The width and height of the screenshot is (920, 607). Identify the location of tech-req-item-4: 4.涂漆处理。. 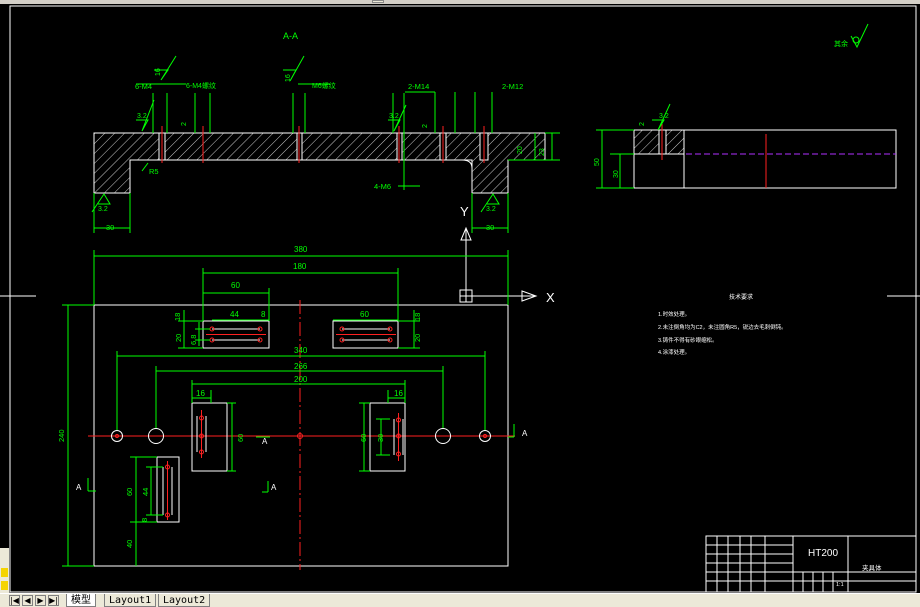
(674, 352).